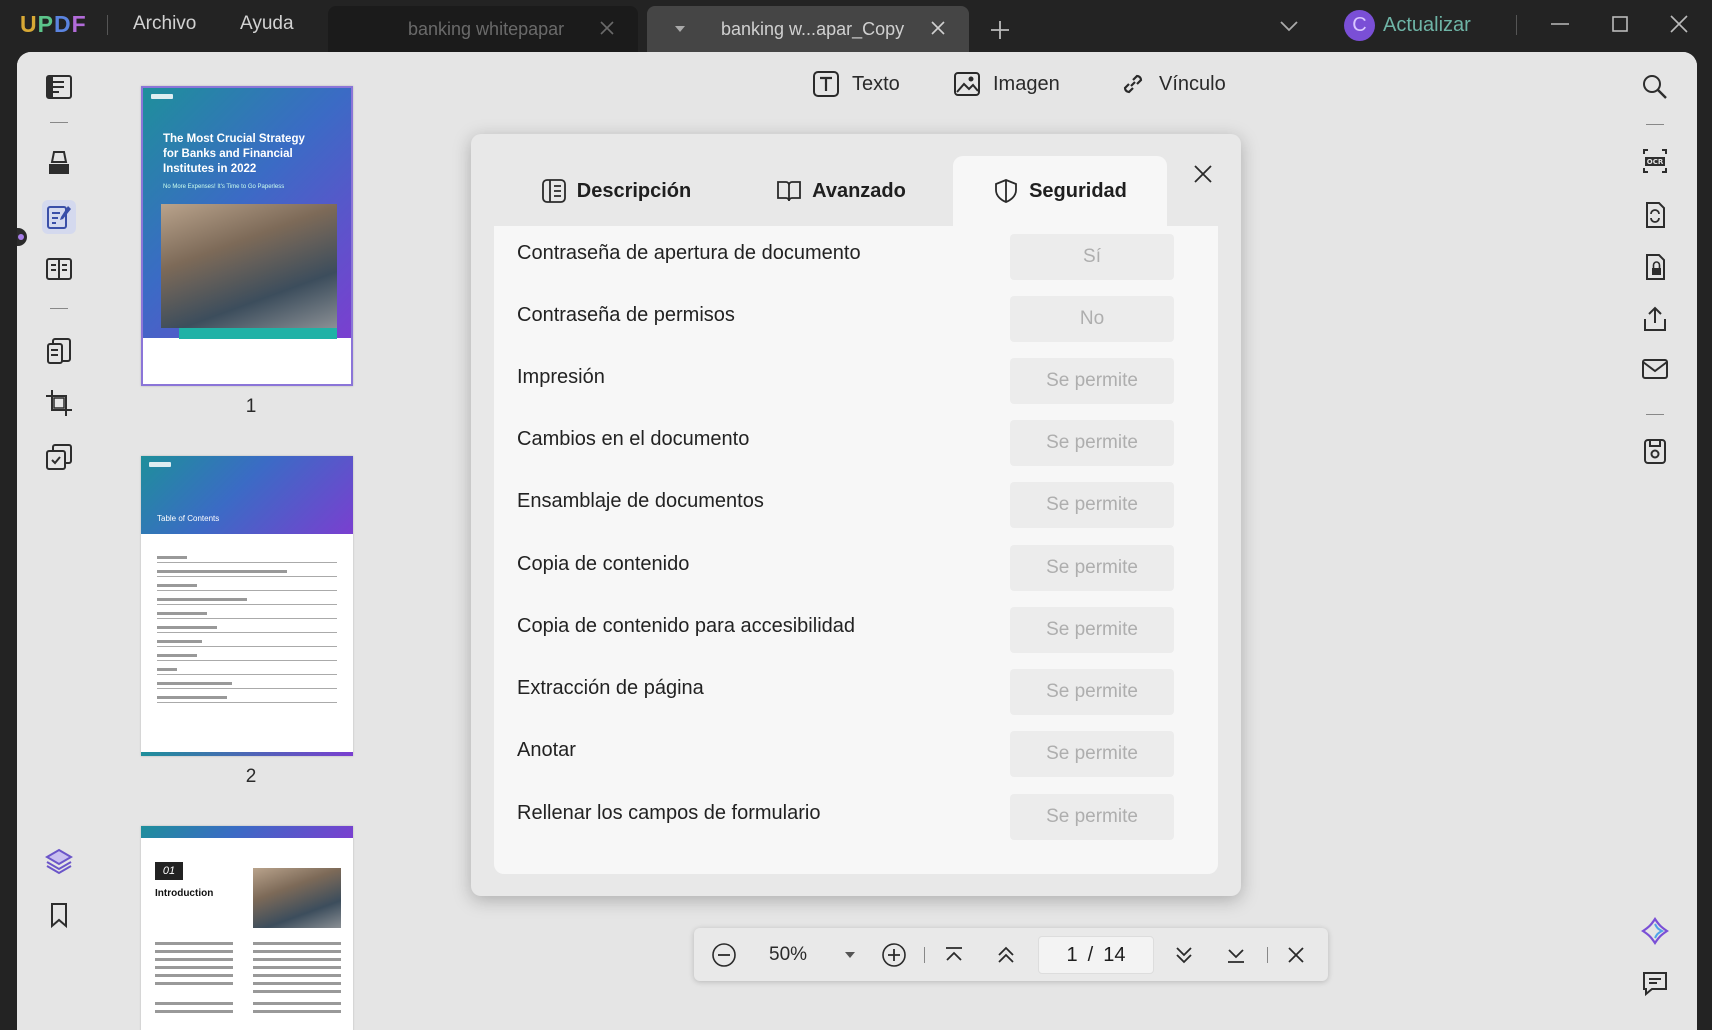  Describe the element at coordinates (1026, 83) in the screenshot. I see `add-image-label: Imagen` at that location.